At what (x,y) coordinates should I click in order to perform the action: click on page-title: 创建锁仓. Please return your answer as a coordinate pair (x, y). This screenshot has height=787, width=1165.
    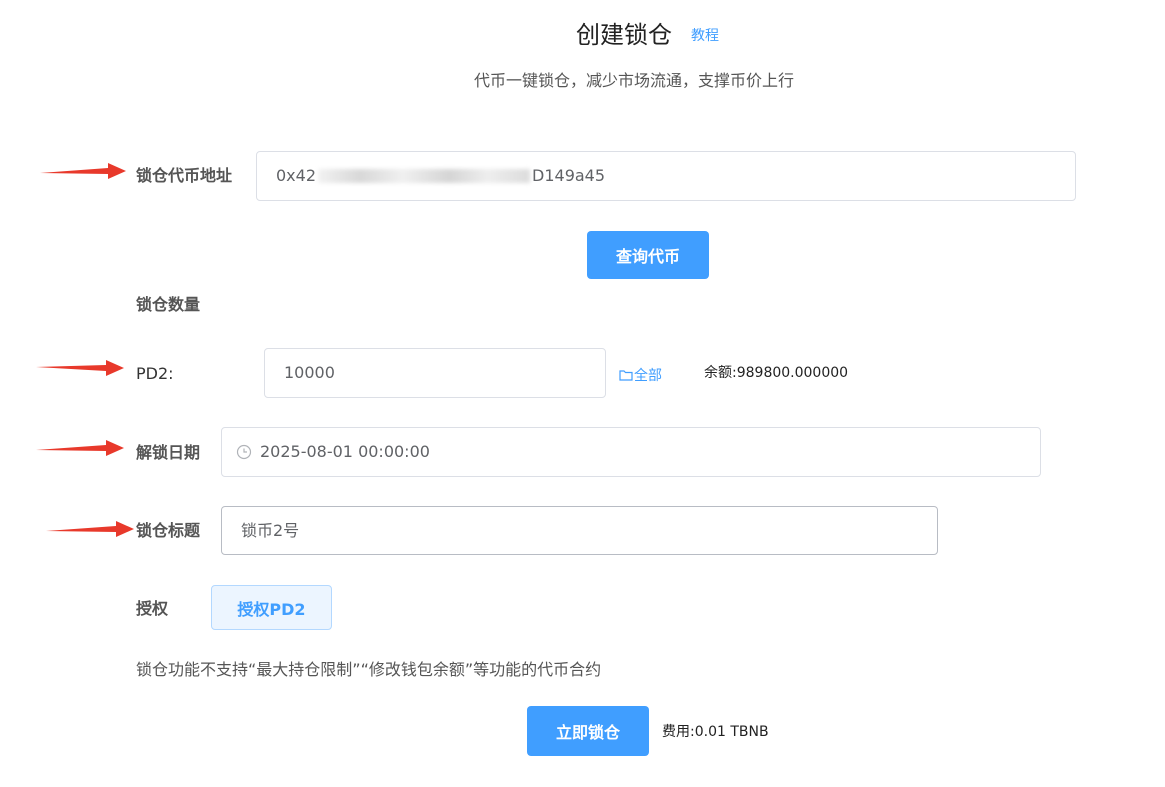
    Looking at the image, I should click on (624, 35).